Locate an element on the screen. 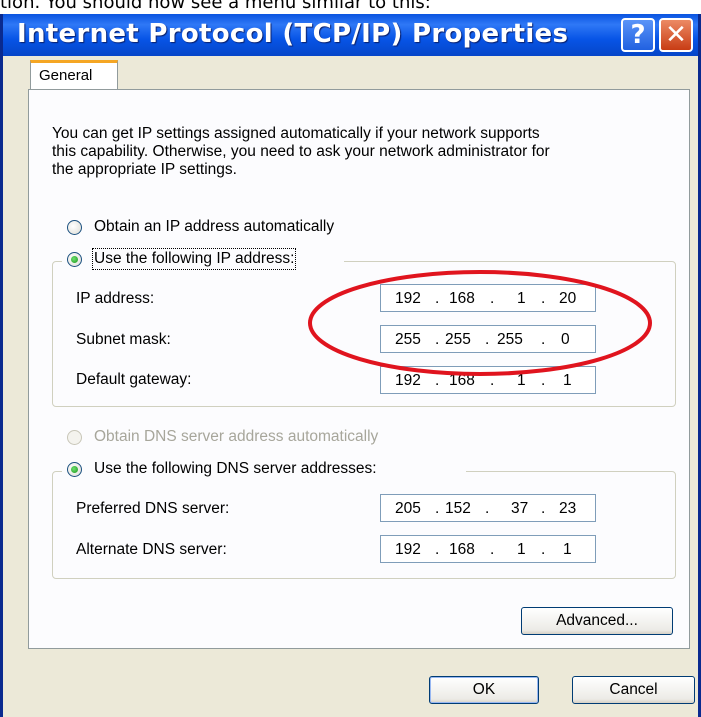 Image resolution: width=701 pixels, height=717 pixels. close-icon: ✕ is located at coordinates (676, 35).